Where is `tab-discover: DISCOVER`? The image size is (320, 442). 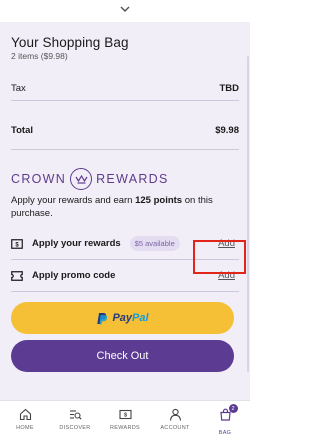
tab-discover: DISCOVER is located at coordinates (75, 421).